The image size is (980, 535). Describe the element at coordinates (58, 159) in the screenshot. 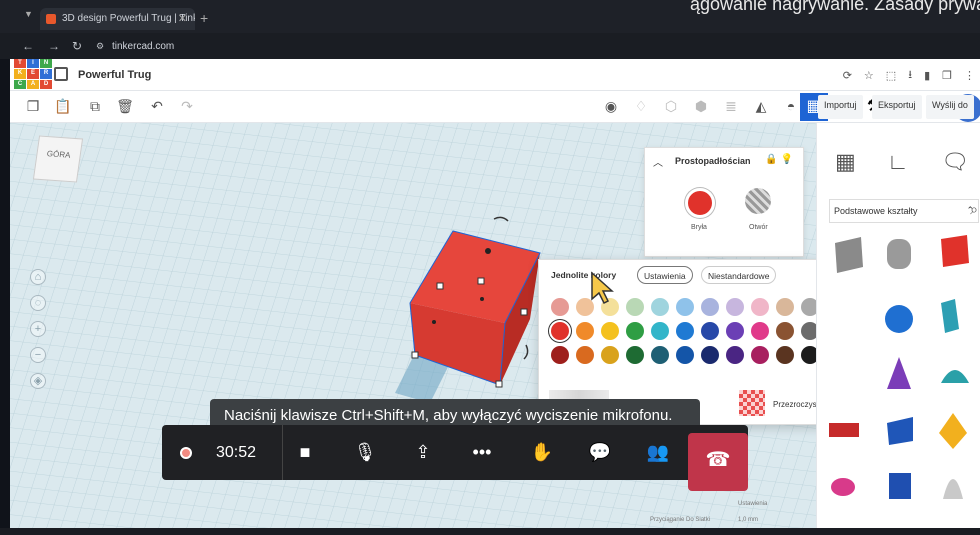

I see `view-cube: GÓRA` at that location.